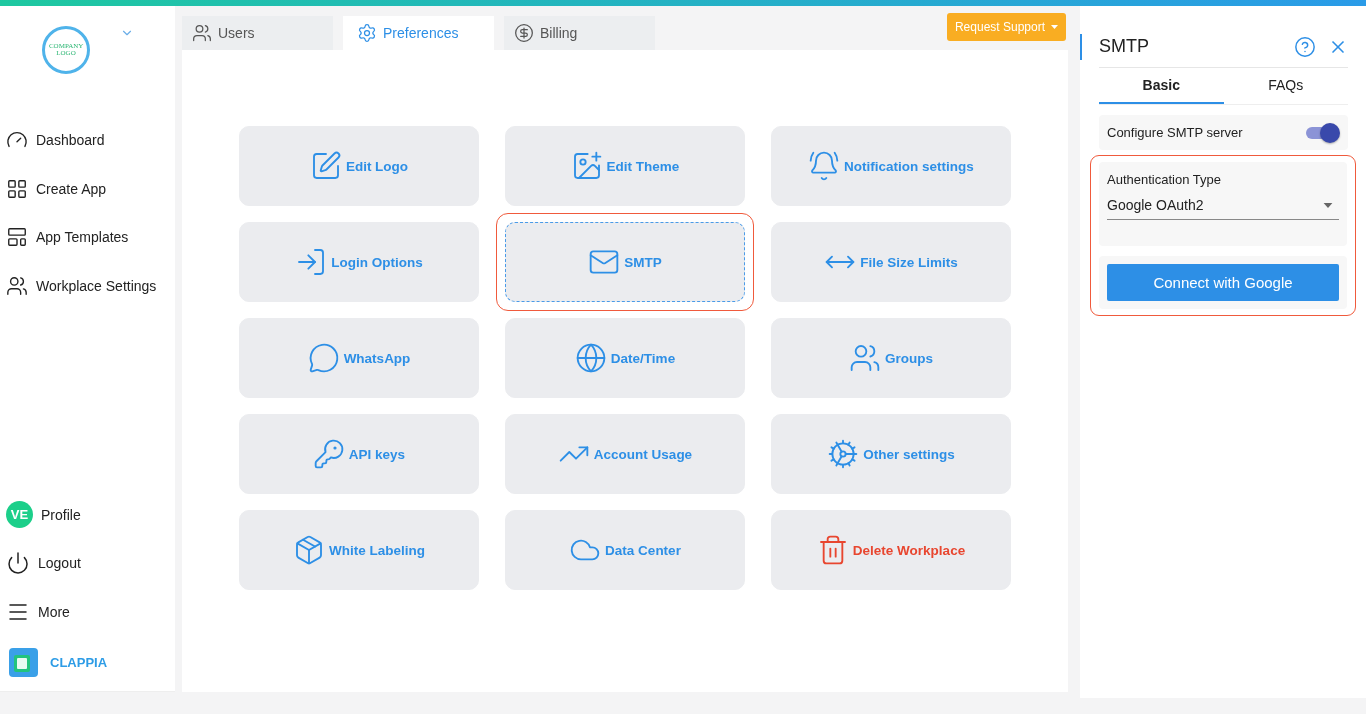  I want to click on chat-bubble-icon, so click(323, 358).